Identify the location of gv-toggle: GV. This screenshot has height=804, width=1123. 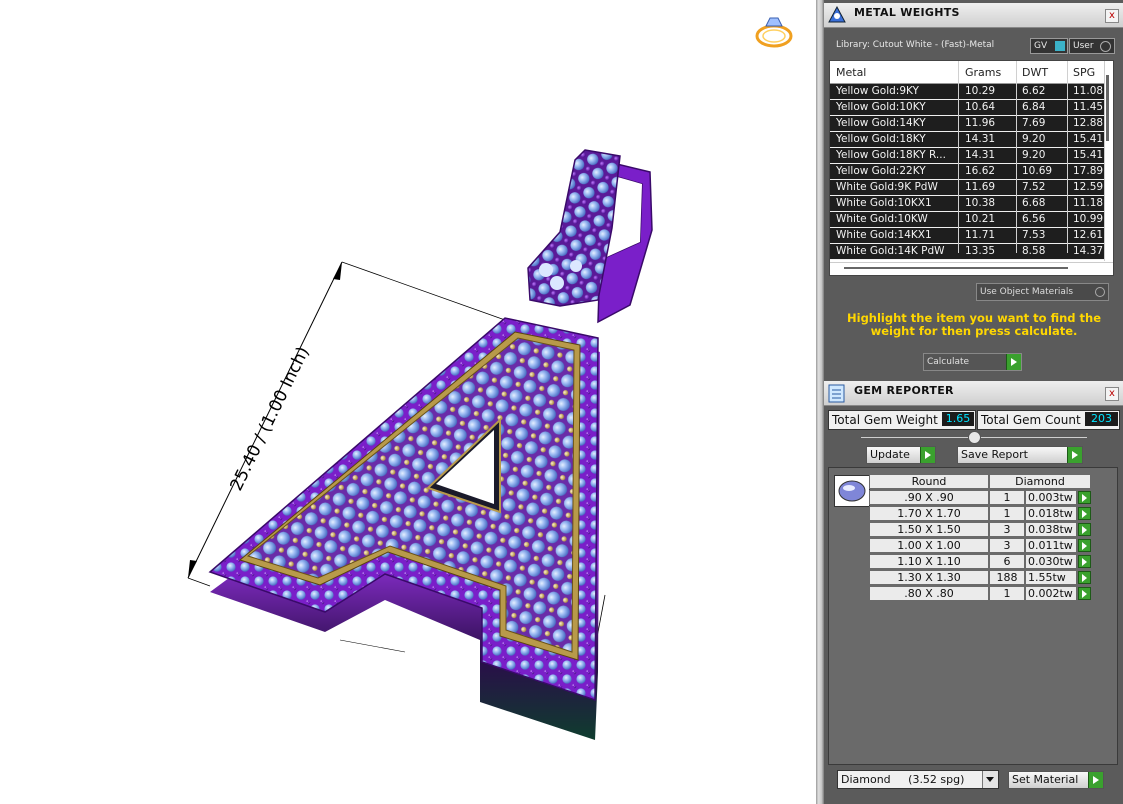
(1049, 46).